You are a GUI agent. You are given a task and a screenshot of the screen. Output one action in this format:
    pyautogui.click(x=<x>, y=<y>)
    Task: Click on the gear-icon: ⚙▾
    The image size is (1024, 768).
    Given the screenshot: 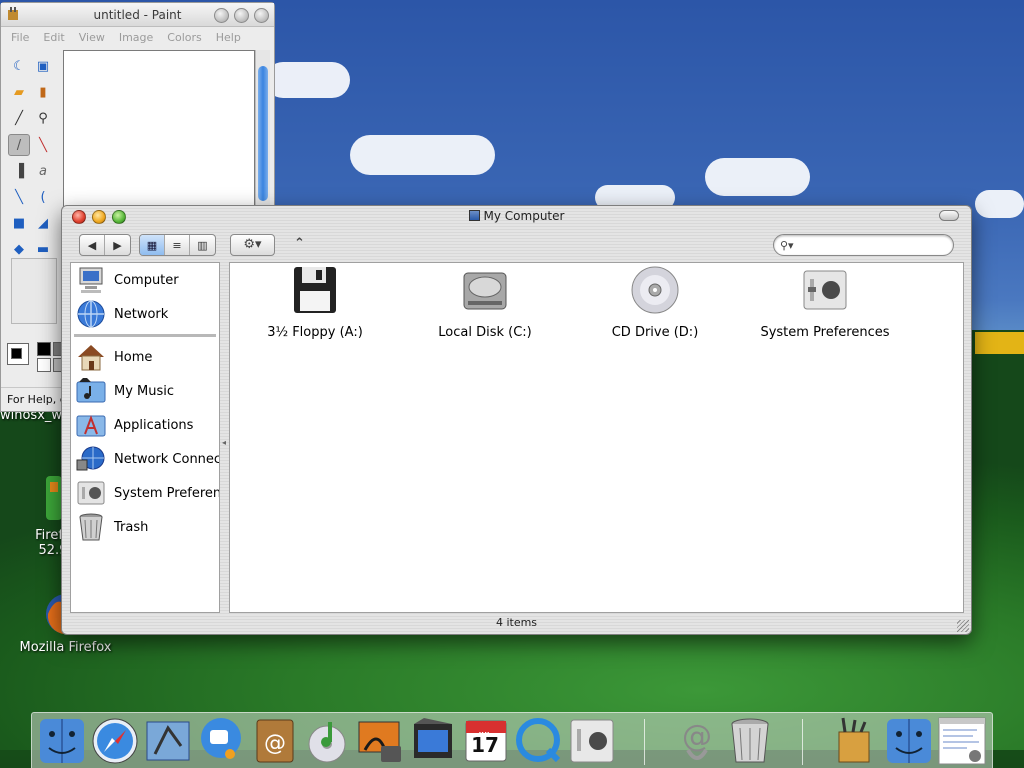 What is the action you would take?
    pyautogui.click(x=252, y=244)
    